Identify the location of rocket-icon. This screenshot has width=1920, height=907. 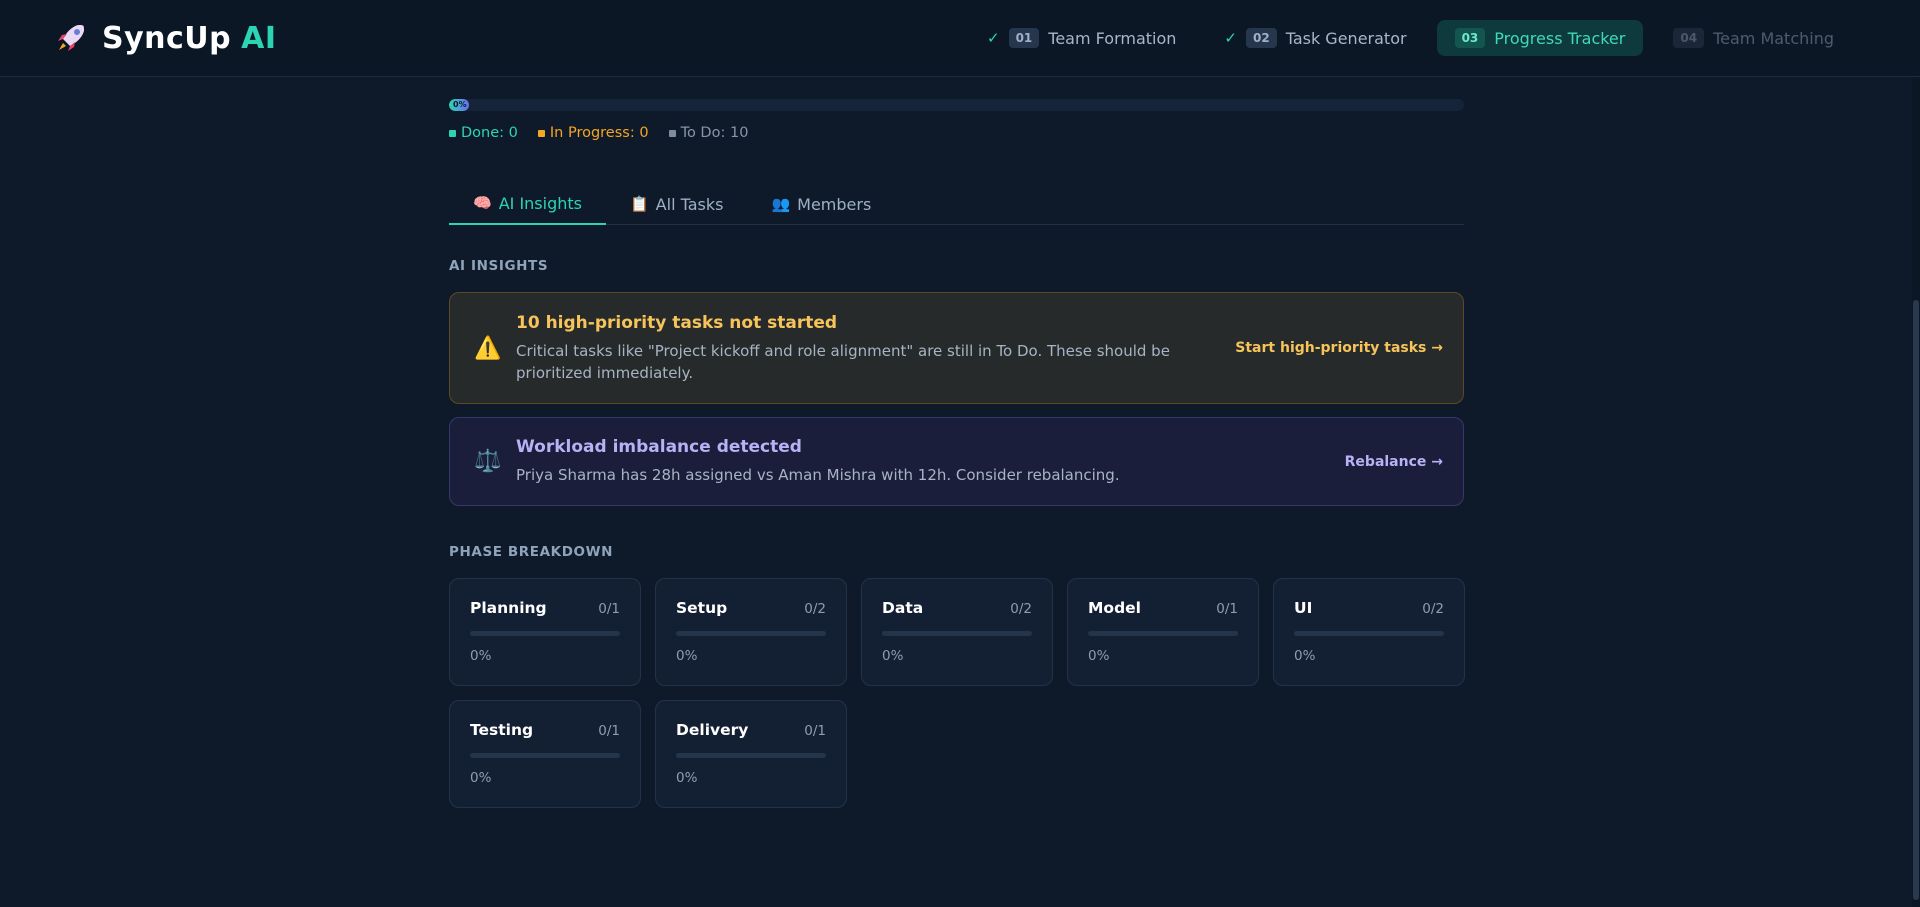
(71, 38).